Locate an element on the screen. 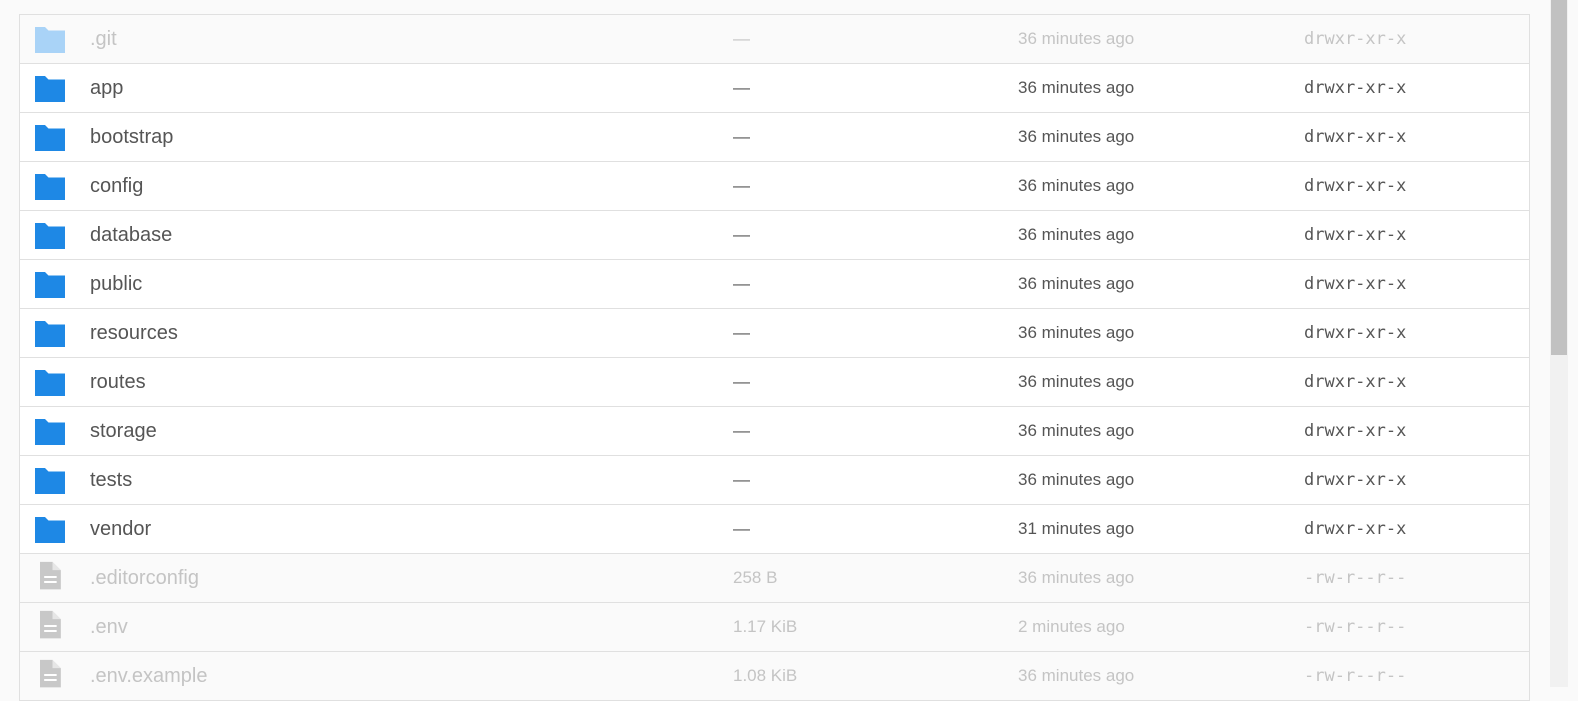 The height and width of the screenshot is (701, 1578). file-name: tests is located at coordinates (111, 480).